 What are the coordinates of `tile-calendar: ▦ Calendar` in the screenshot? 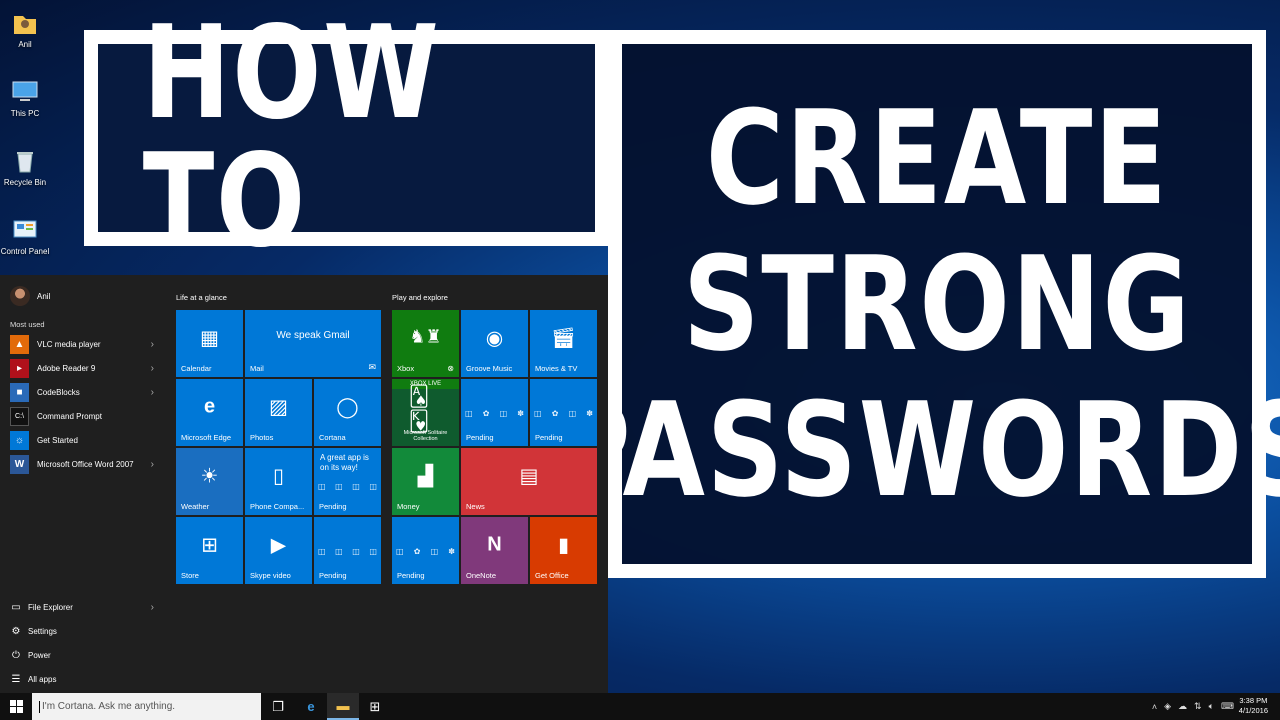 It's located at (209, 343).